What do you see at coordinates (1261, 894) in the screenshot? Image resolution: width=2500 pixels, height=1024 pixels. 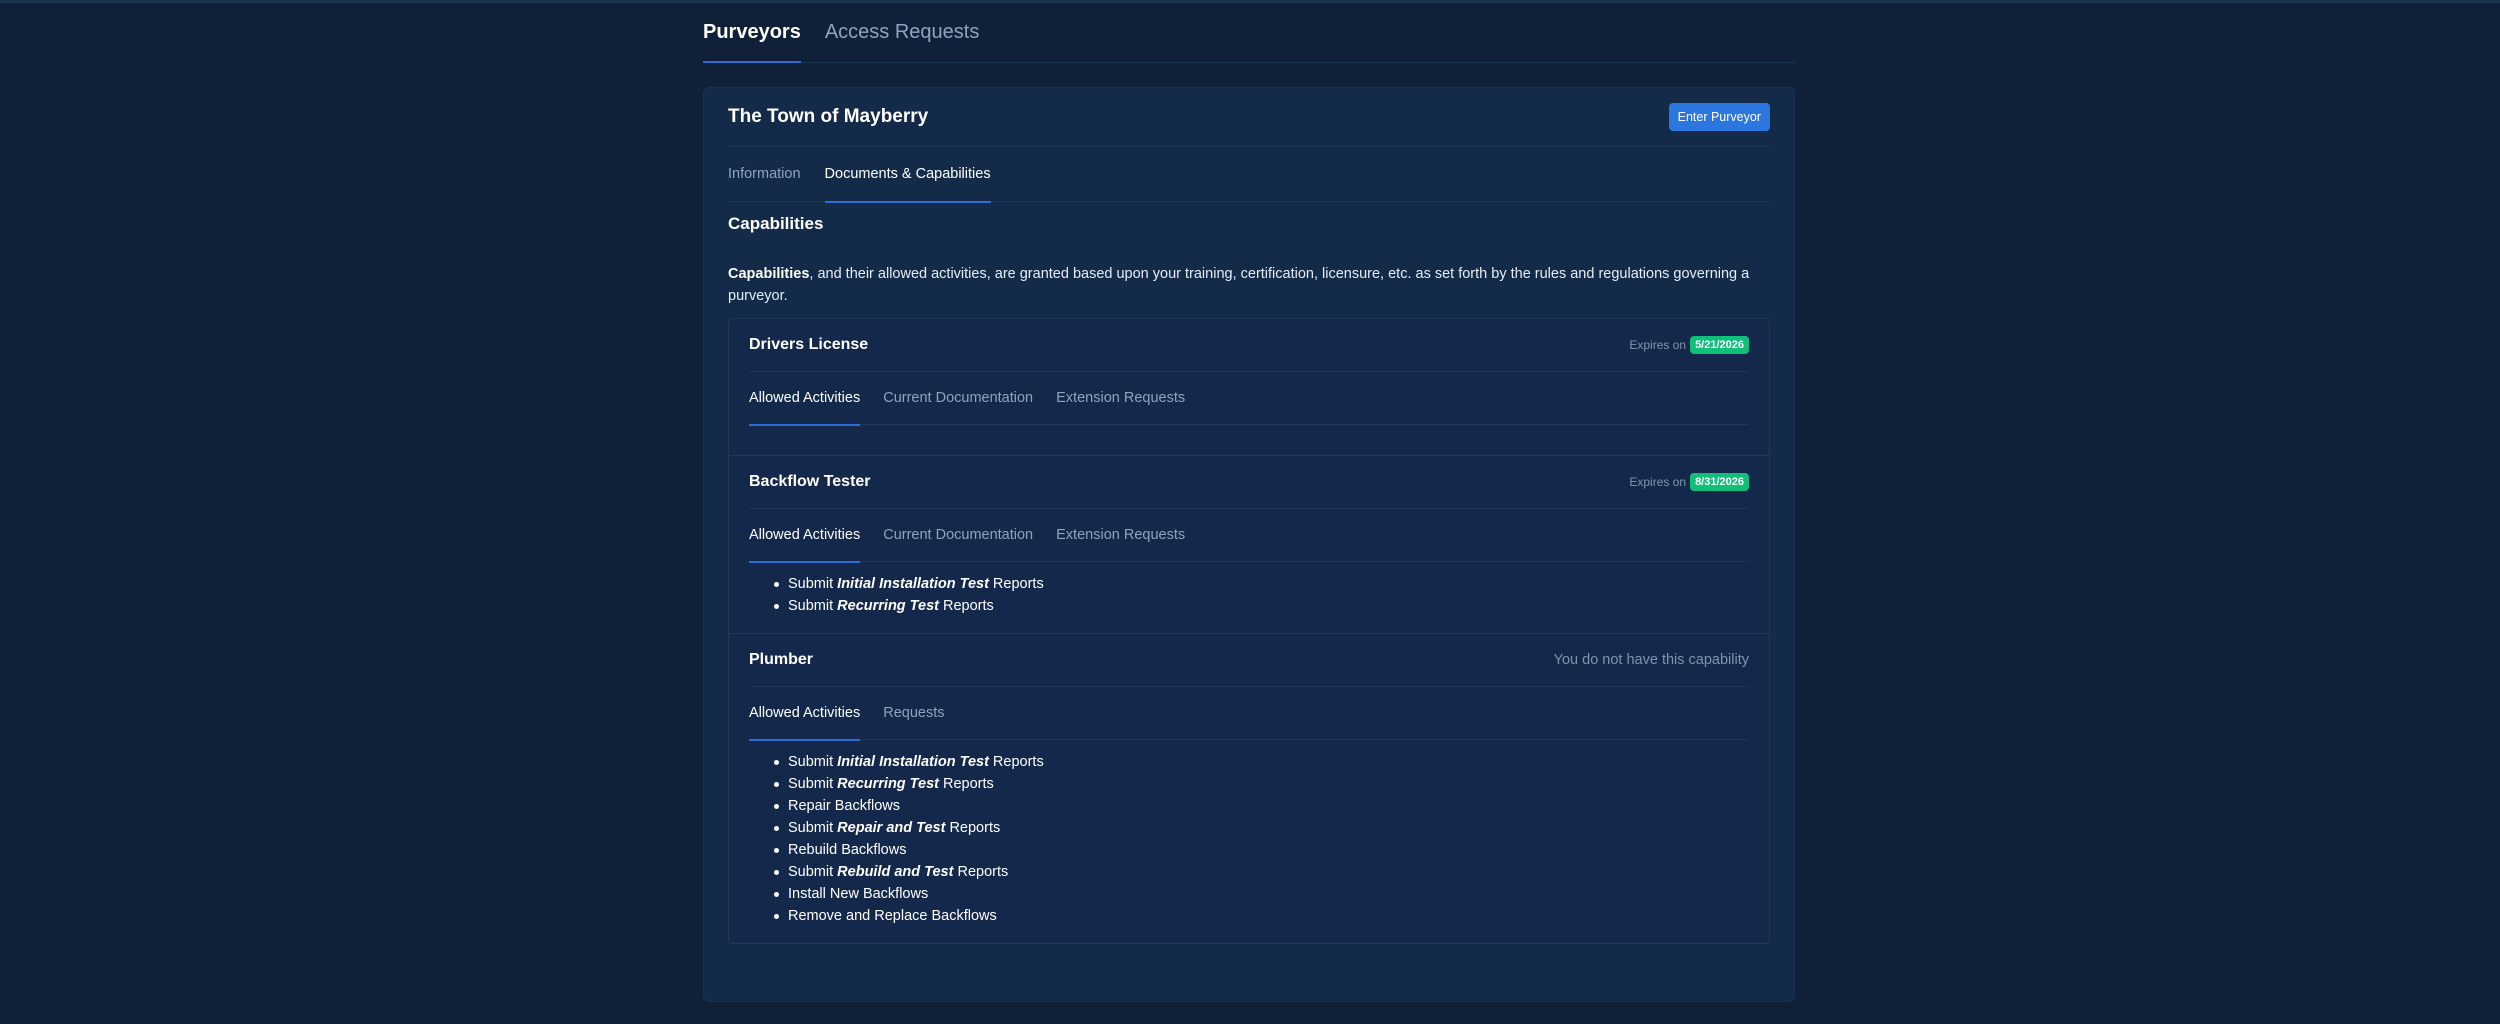 I see `list-item: Install New Backflows` at bounding box center [1261, 894].